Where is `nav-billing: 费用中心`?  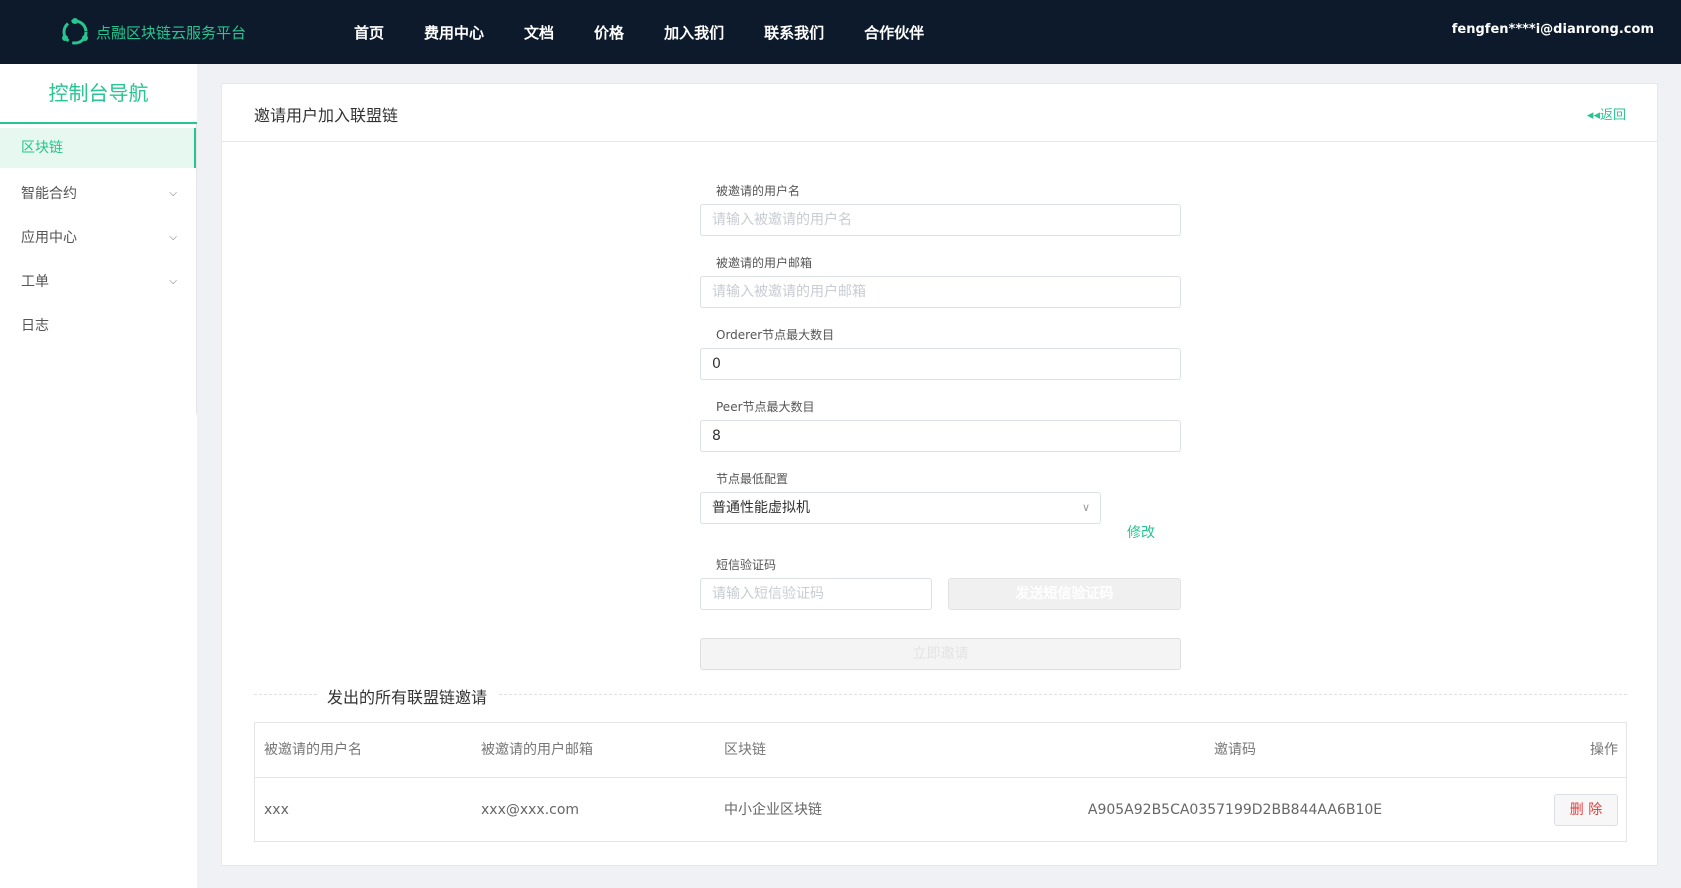 nav-billing: 费用中心 is located at coordinates (454, 32).